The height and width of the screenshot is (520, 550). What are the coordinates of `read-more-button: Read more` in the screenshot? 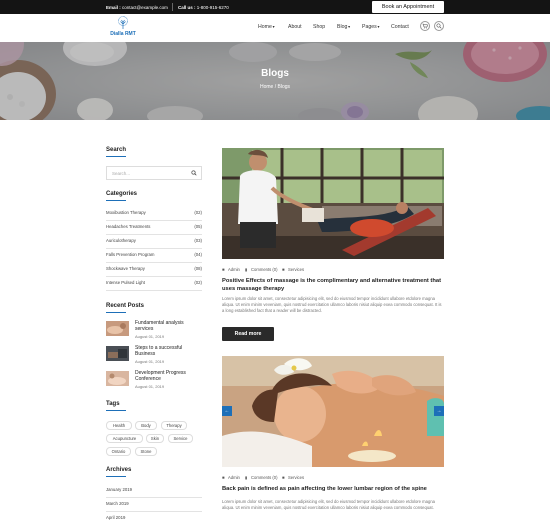 It's located at (248, 334).